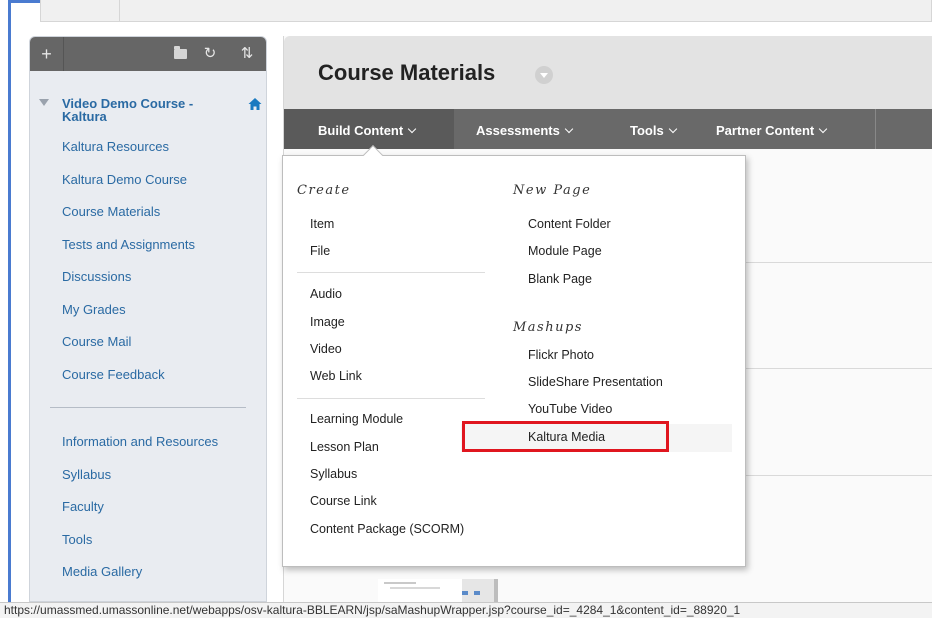 The height and width of the screenshot is (618, 932). I want to click on course-title: Video Demo Course - Kaltura, so click(142, 110).